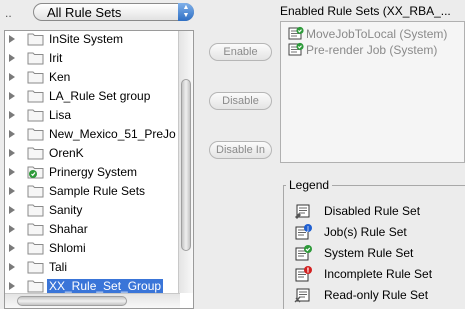 Image resolution: width=465 pixels, height=309 pixels. I want to click on tree-item-sanity: Sanity, so click(92, 210).